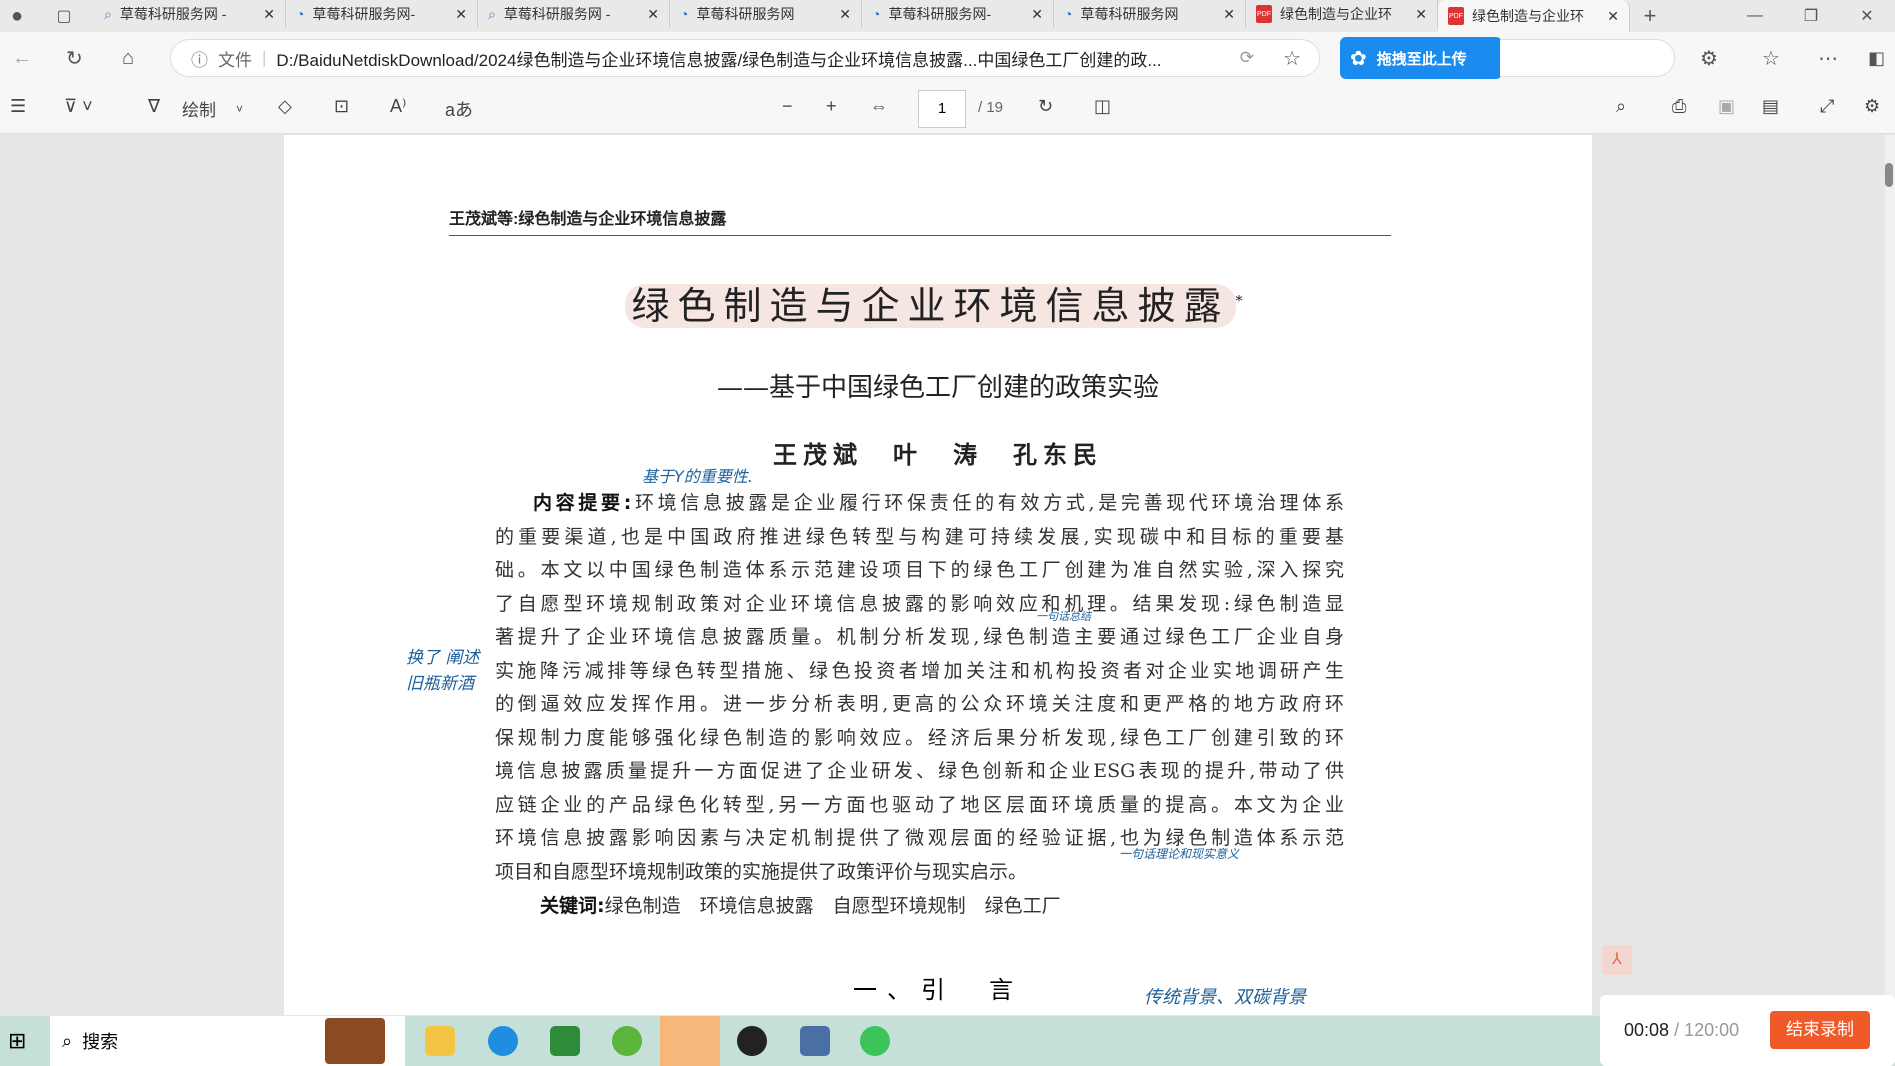 This screenshot has width=1895, height=1066. I want to click on browser-e-icon, so click(627, 1041).